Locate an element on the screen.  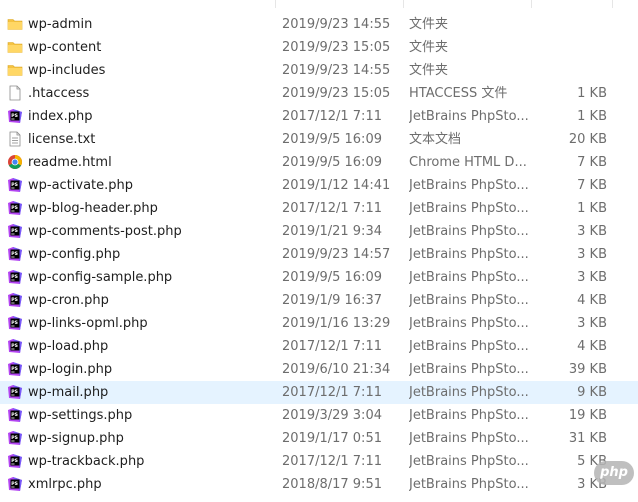
file-row: wp-includes 2019/9/23 14:55 文件夹 is located at coordinates (319, 70).